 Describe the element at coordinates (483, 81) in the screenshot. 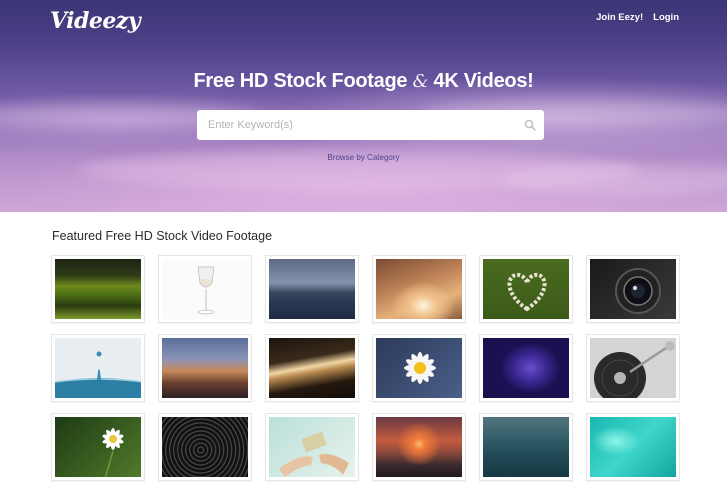

I see `headline-part-2: 4K Videos!` at that location.